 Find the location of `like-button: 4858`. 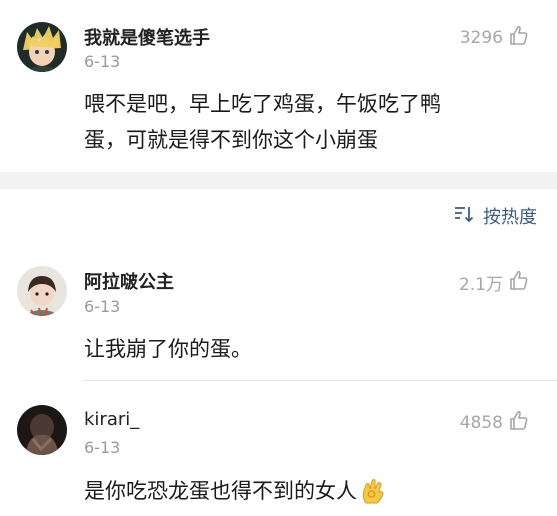

like-button: 4858 is located at coordinates (494, 422).